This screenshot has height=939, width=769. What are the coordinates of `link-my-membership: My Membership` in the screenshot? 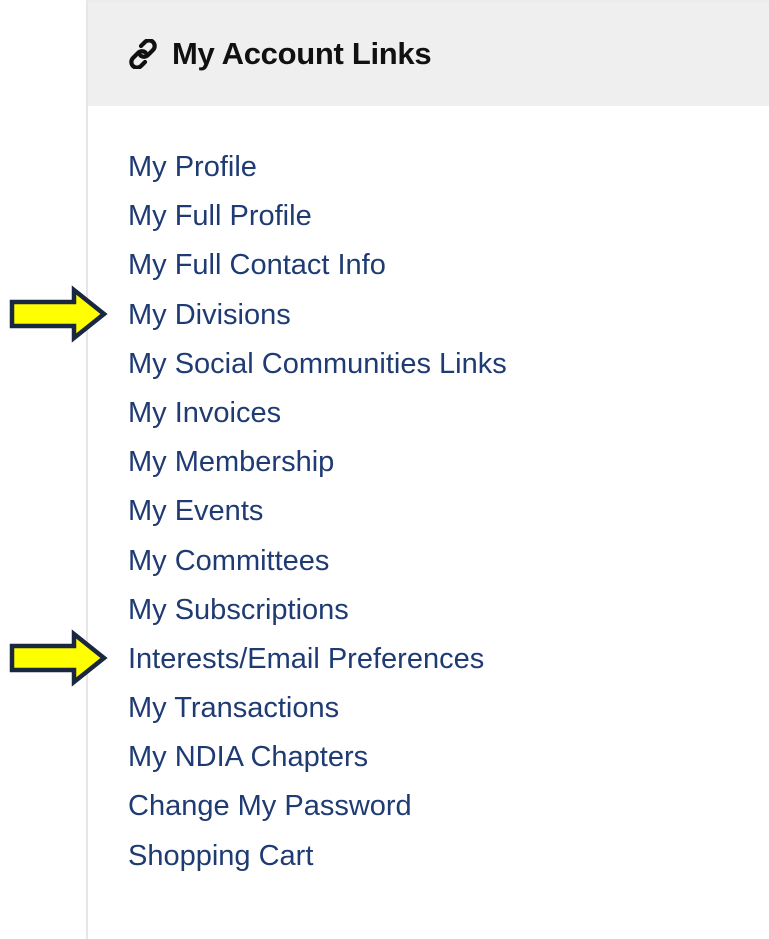 It's located at (231, 462).